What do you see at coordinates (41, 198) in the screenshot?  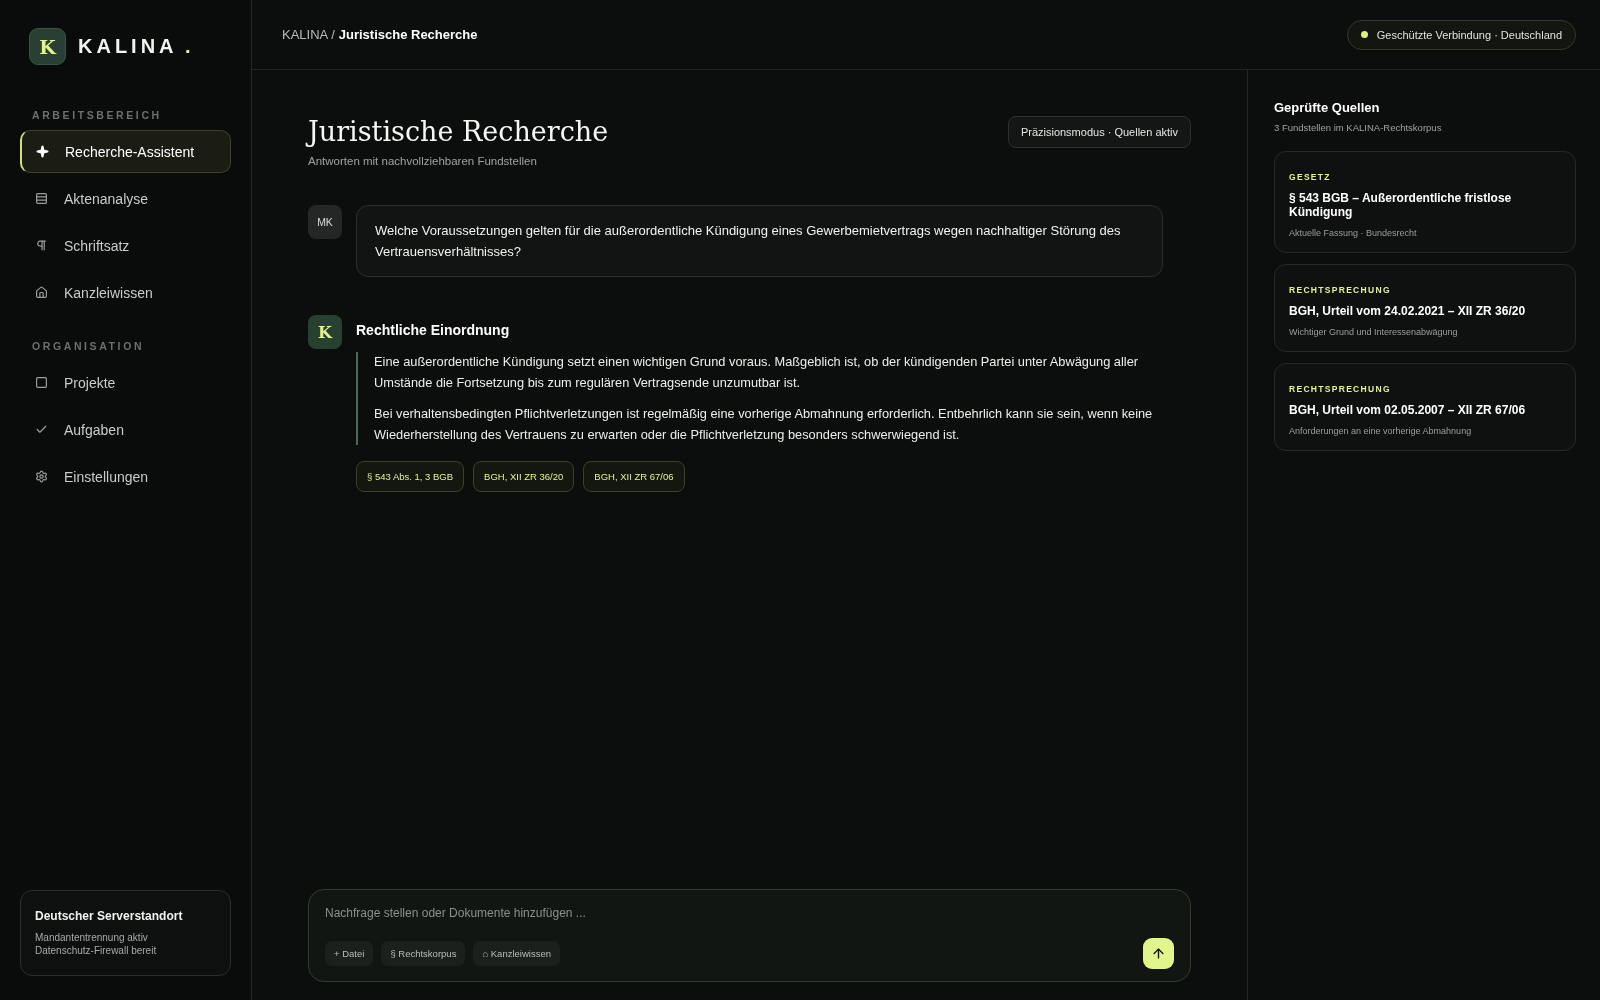 I see `list-icon` at bounding box center [41, 198].